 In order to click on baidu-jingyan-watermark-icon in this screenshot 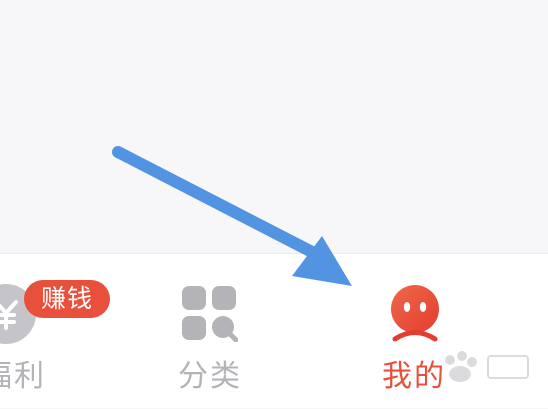, I will do `click(487, 366)`.